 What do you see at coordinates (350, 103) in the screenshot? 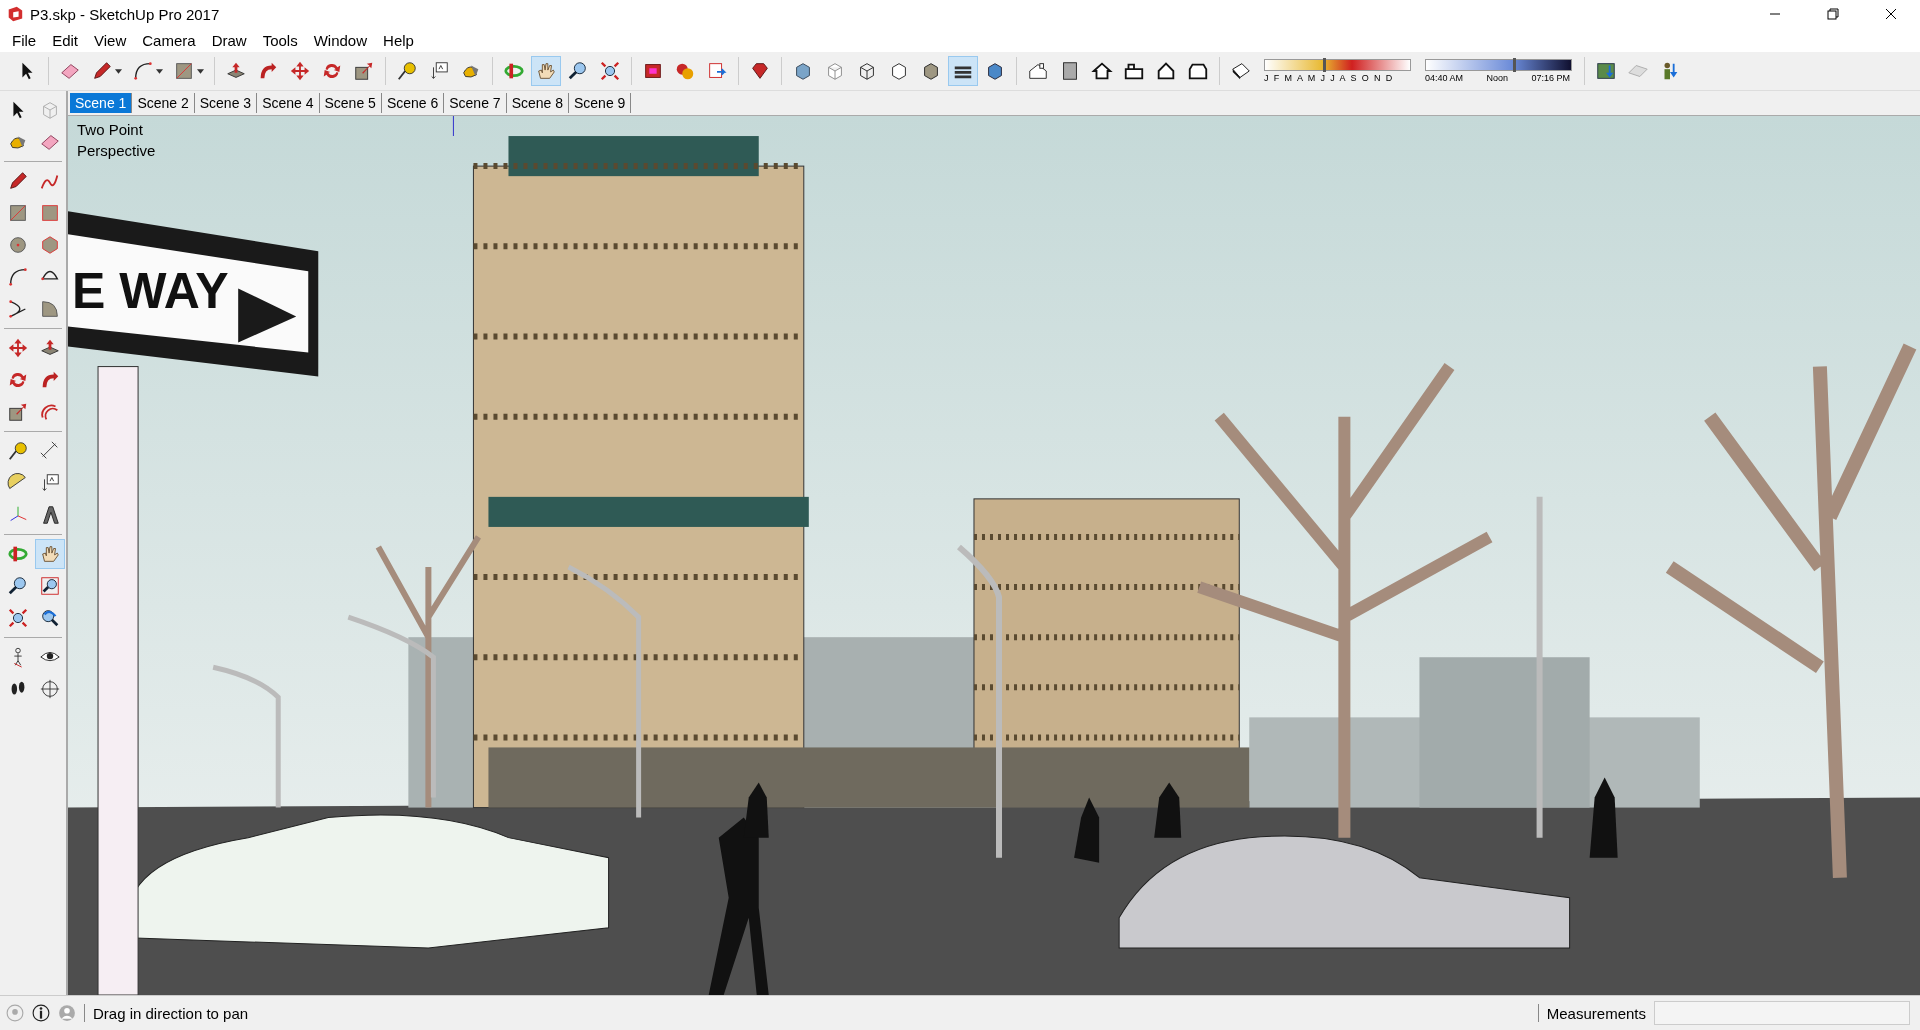
I see `scene-tab: Scene 5` at bounding box center [350, 103].